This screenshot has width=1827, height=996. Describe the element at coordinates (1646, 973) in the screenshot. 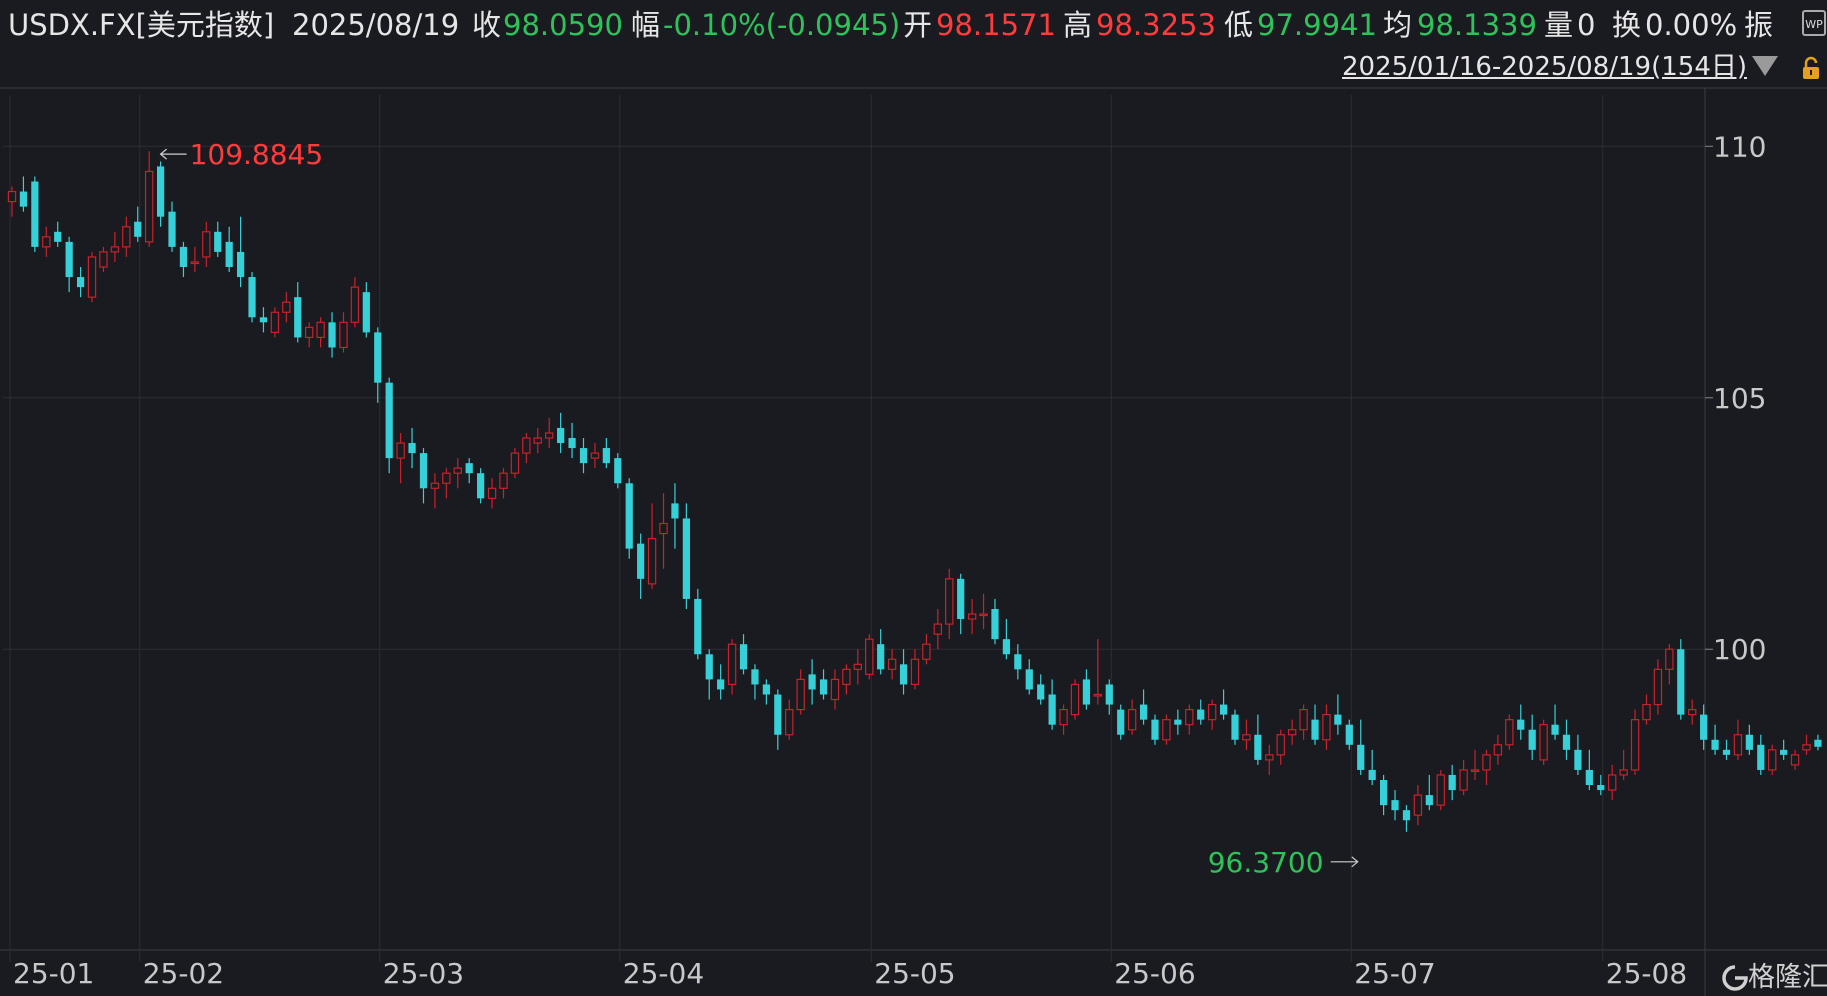

I see `x-tick-label: 25-08` at that location.